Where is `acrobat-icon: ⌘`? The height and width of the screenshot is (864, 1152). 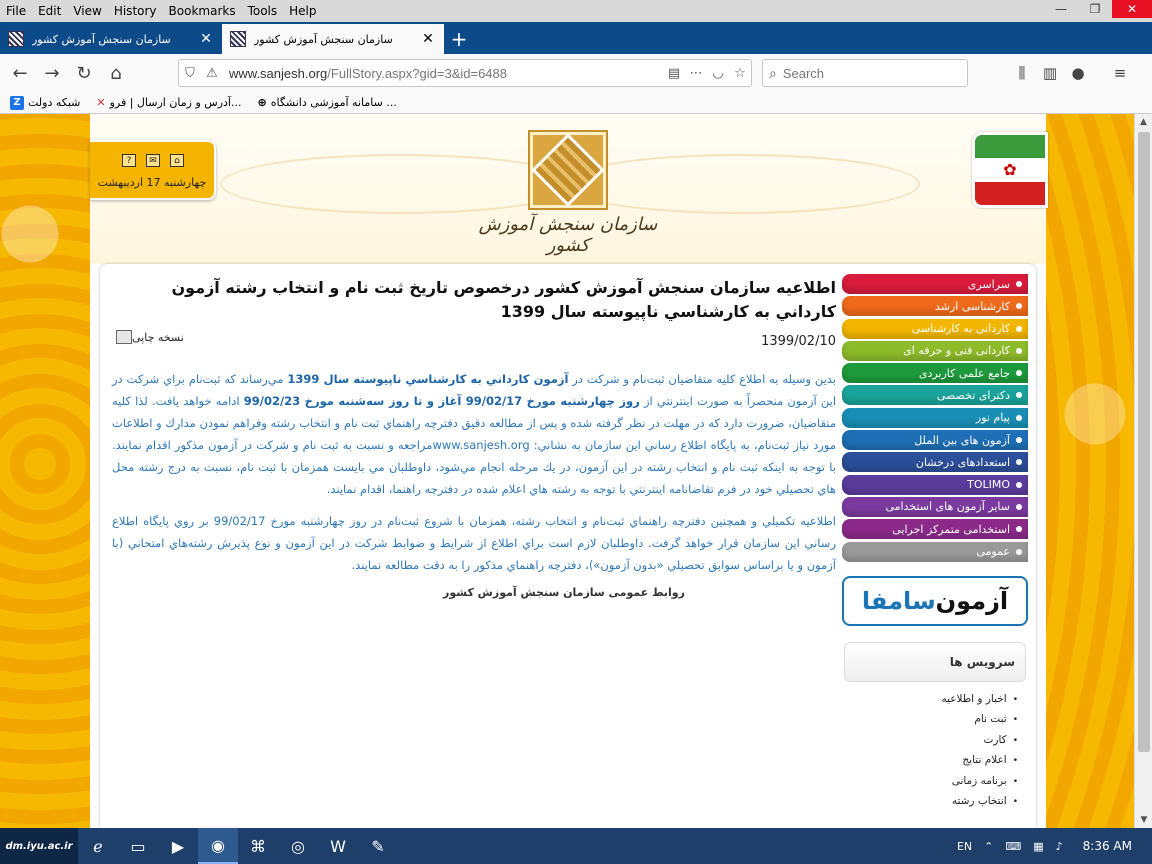
acrobat-icon: ⌘ is located at coordinates (258, 846).